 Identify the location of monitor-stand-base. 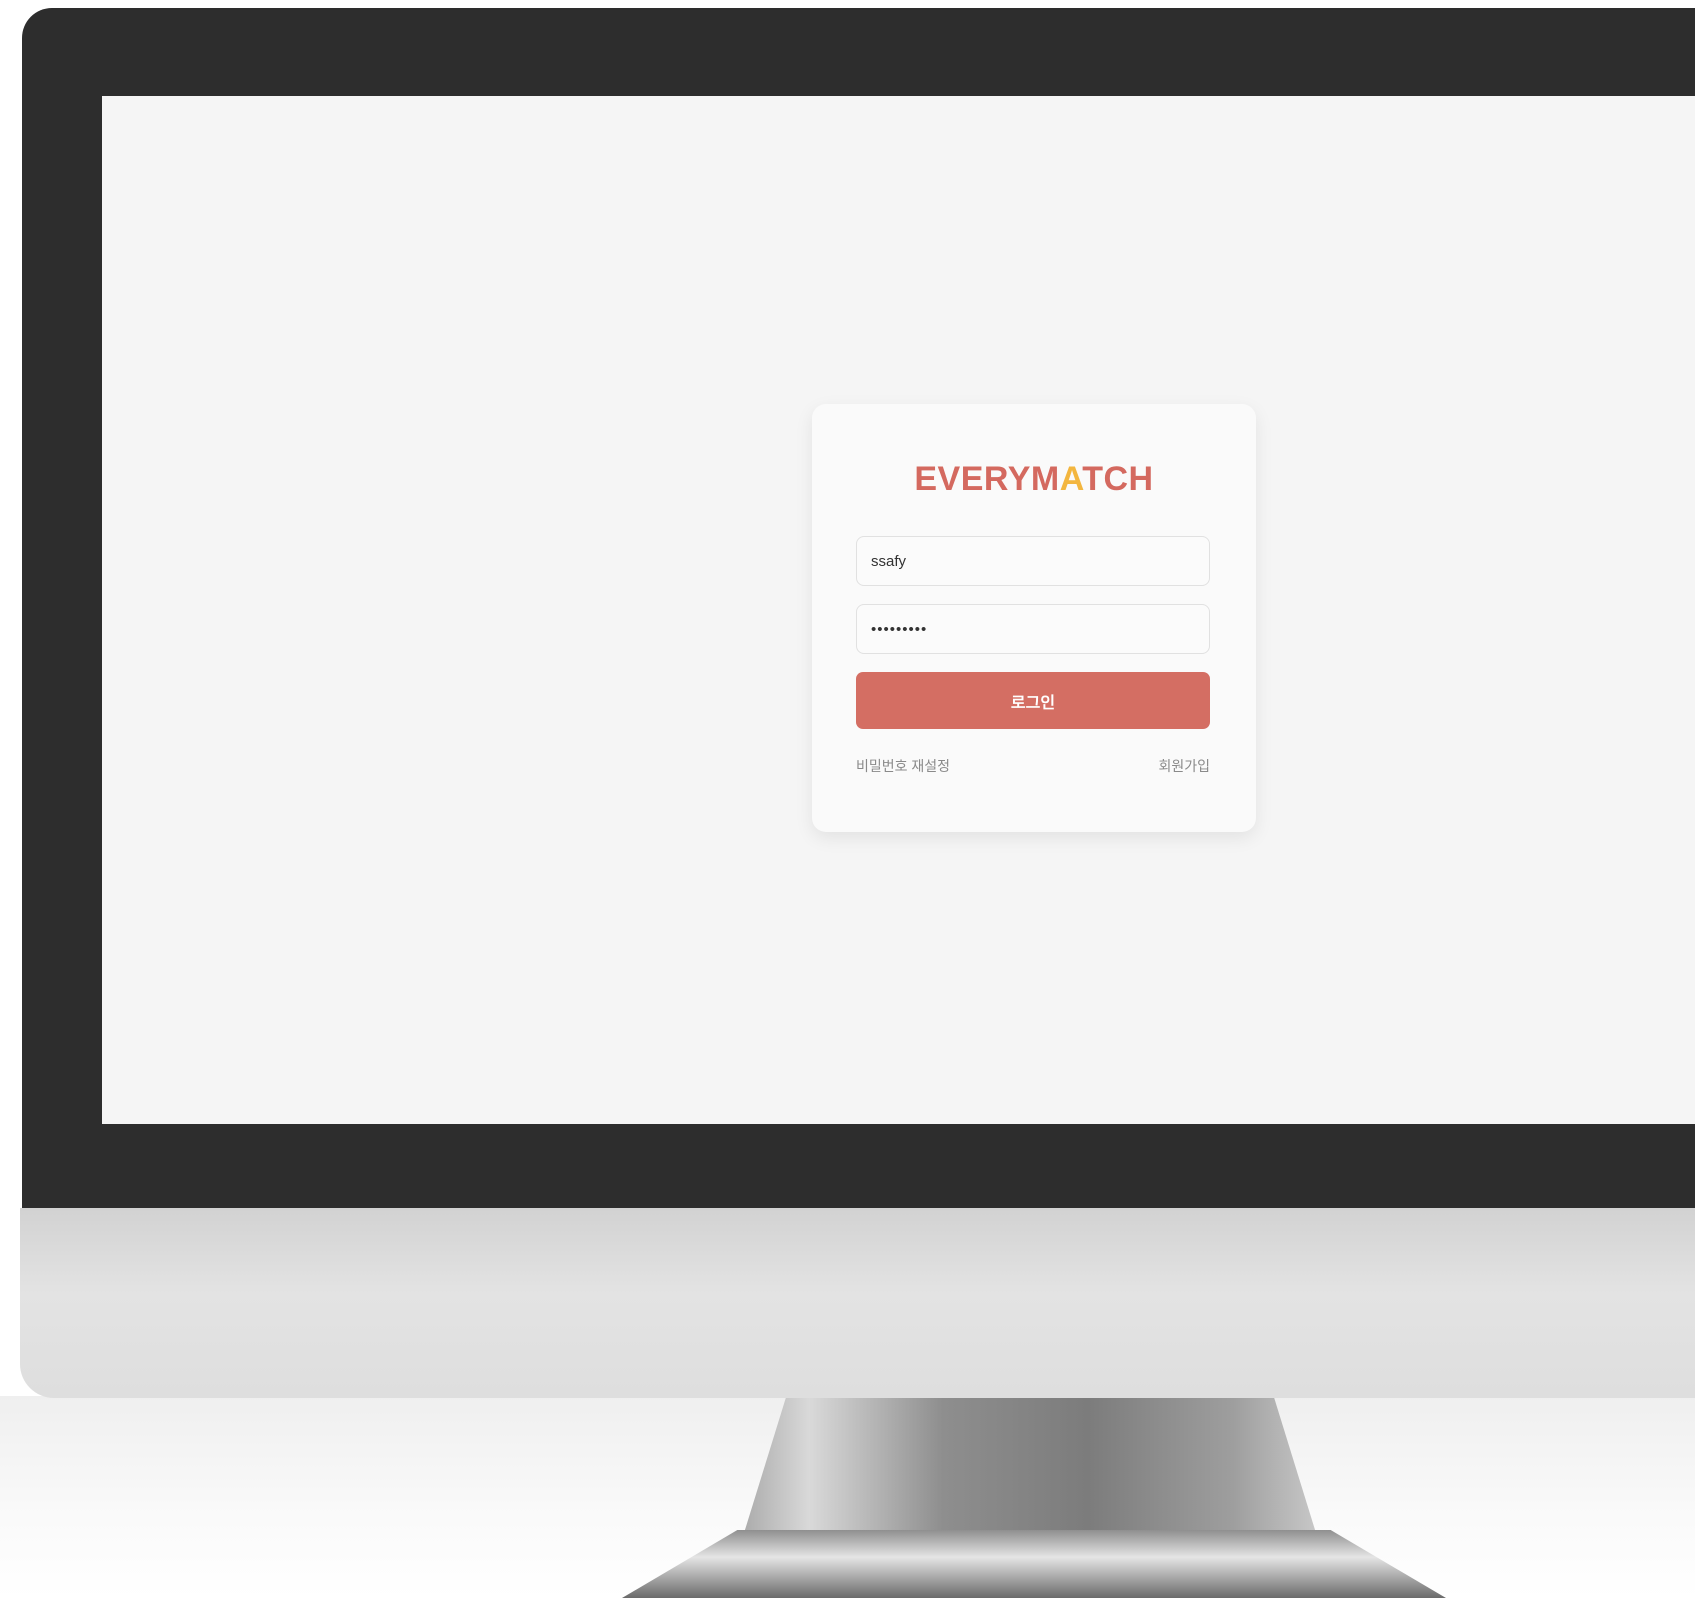
(1034, 1564).